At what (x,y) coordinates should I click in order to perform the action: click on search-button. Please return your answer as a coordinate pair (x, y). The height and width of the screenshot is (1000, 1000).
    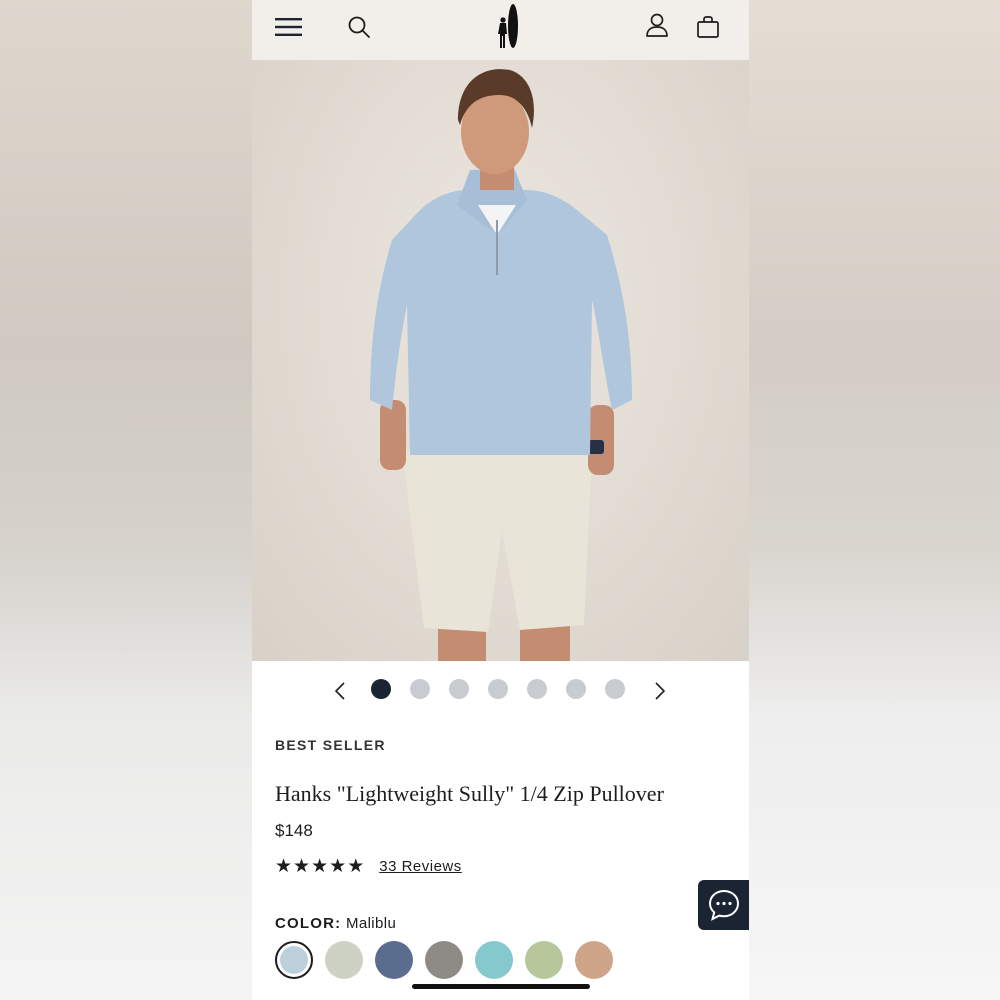
    Looking at the image, I should click on (359, 27).